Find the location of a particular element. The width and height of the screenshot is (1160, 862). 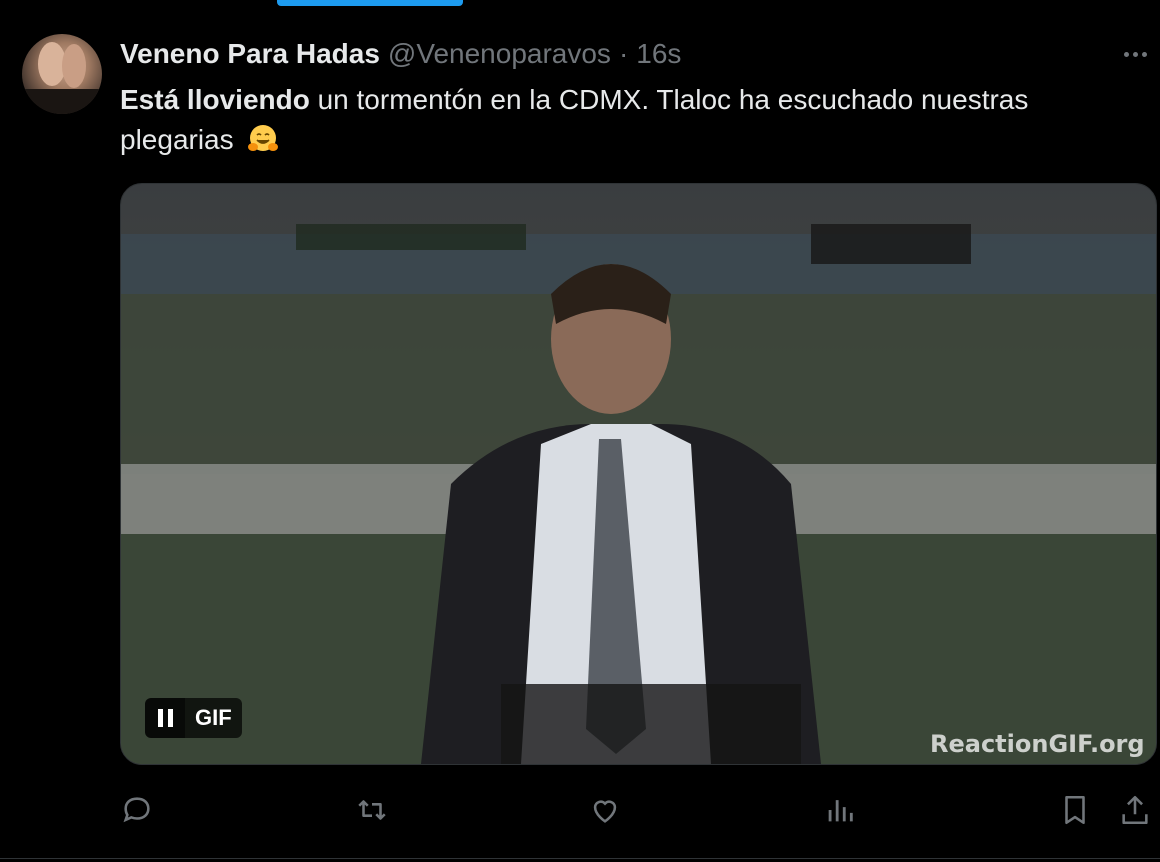

retweet-icon is located at coordinates (372, 810).